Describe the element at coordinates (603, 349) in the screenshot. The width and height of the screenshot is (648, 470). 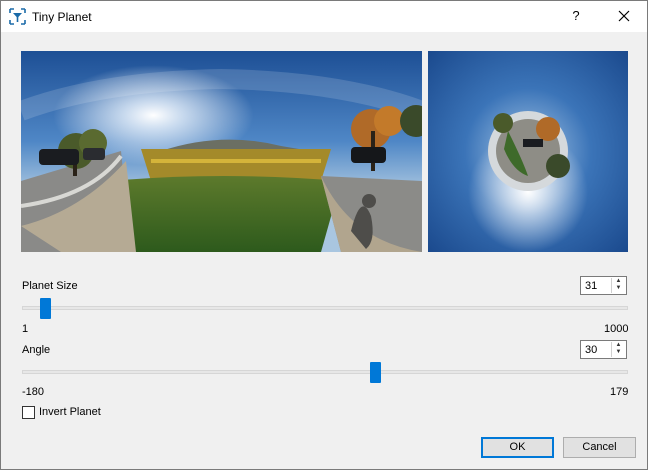
I see `angle-spinbox: 30 ▲ ▼` at that location.